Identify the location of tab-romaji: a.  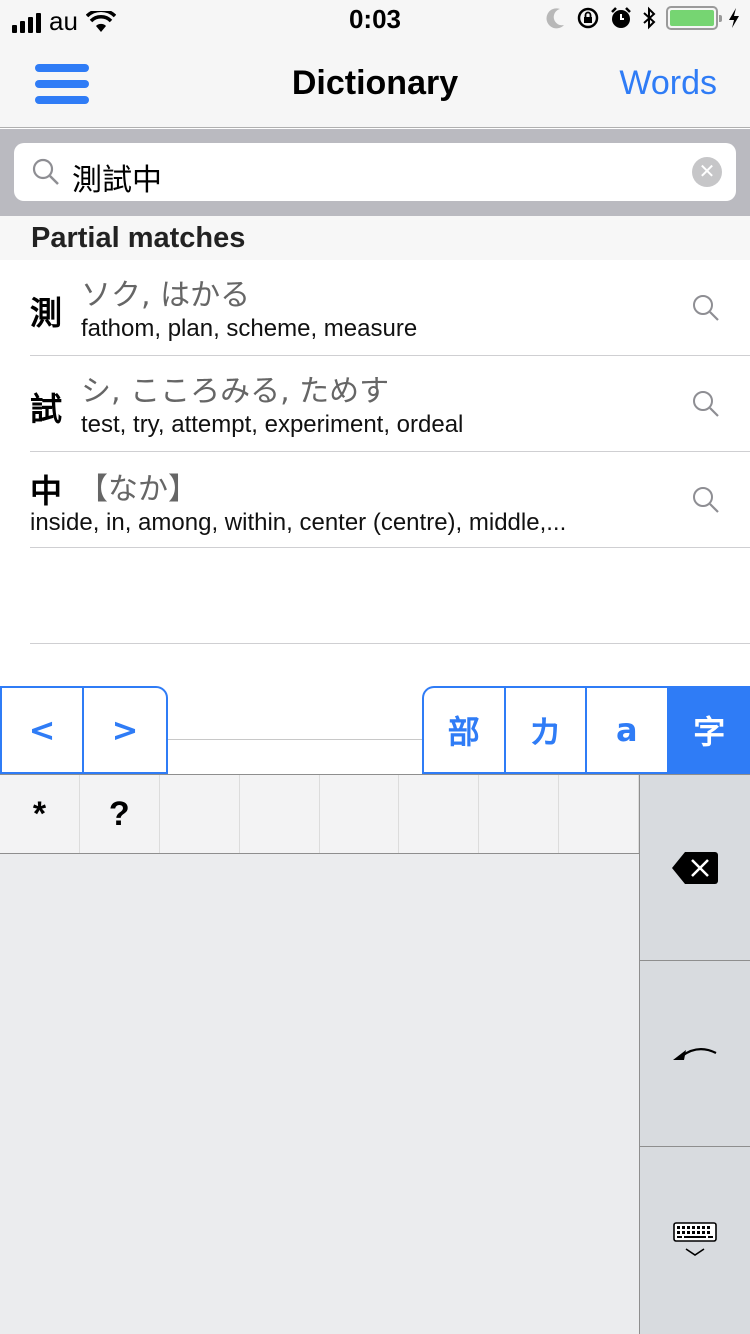
(628, 730).